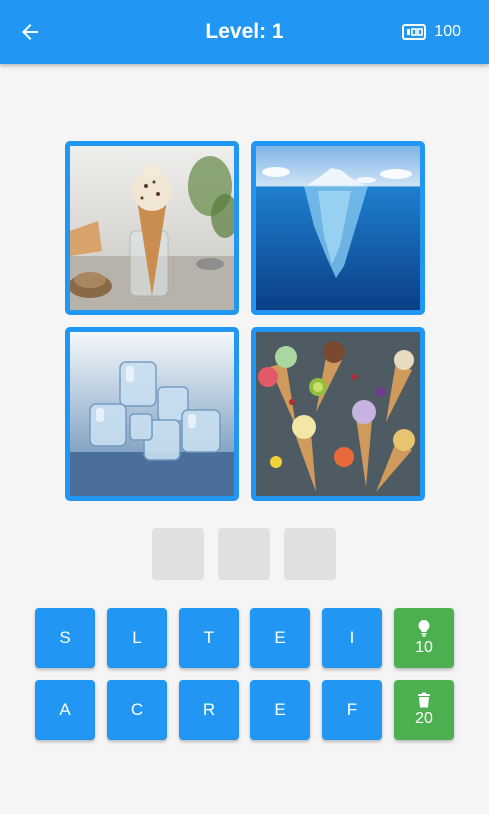 The height and width of the screenshot is (814, 489). What do you see at coordinates (338, 414) in the screenshot?
I see `ice-cream-cones-flatlay-photo` at bounding box center [338, 414].